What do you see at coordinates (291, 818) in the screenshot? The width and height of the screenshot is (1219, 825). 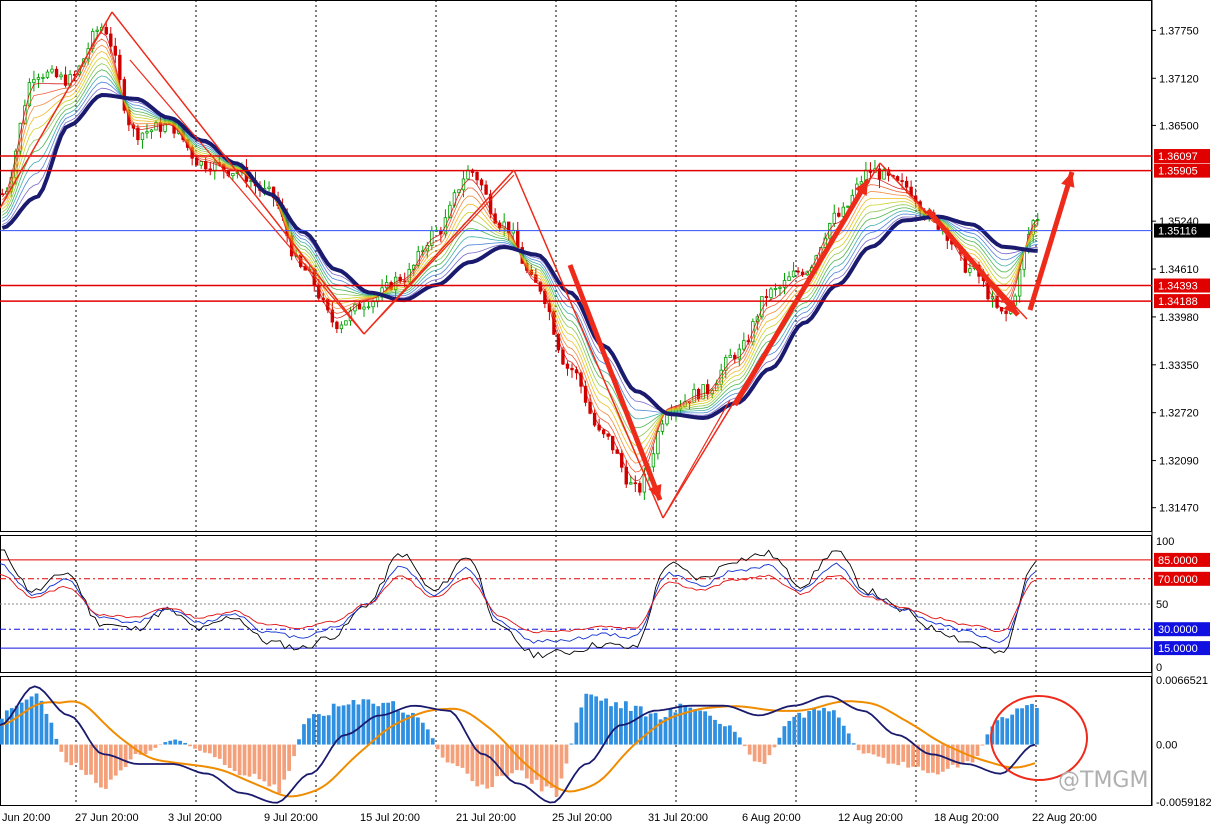 I see `x-tick-label: 9 Jul 20:00` at bounding box center [291, 818].